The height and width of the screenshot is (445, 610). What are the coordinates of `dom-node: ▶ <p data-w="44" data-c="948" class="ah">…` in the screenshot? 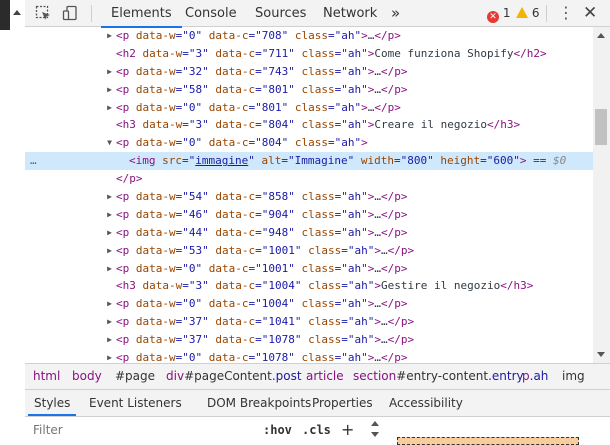 It's located at (309, 233).